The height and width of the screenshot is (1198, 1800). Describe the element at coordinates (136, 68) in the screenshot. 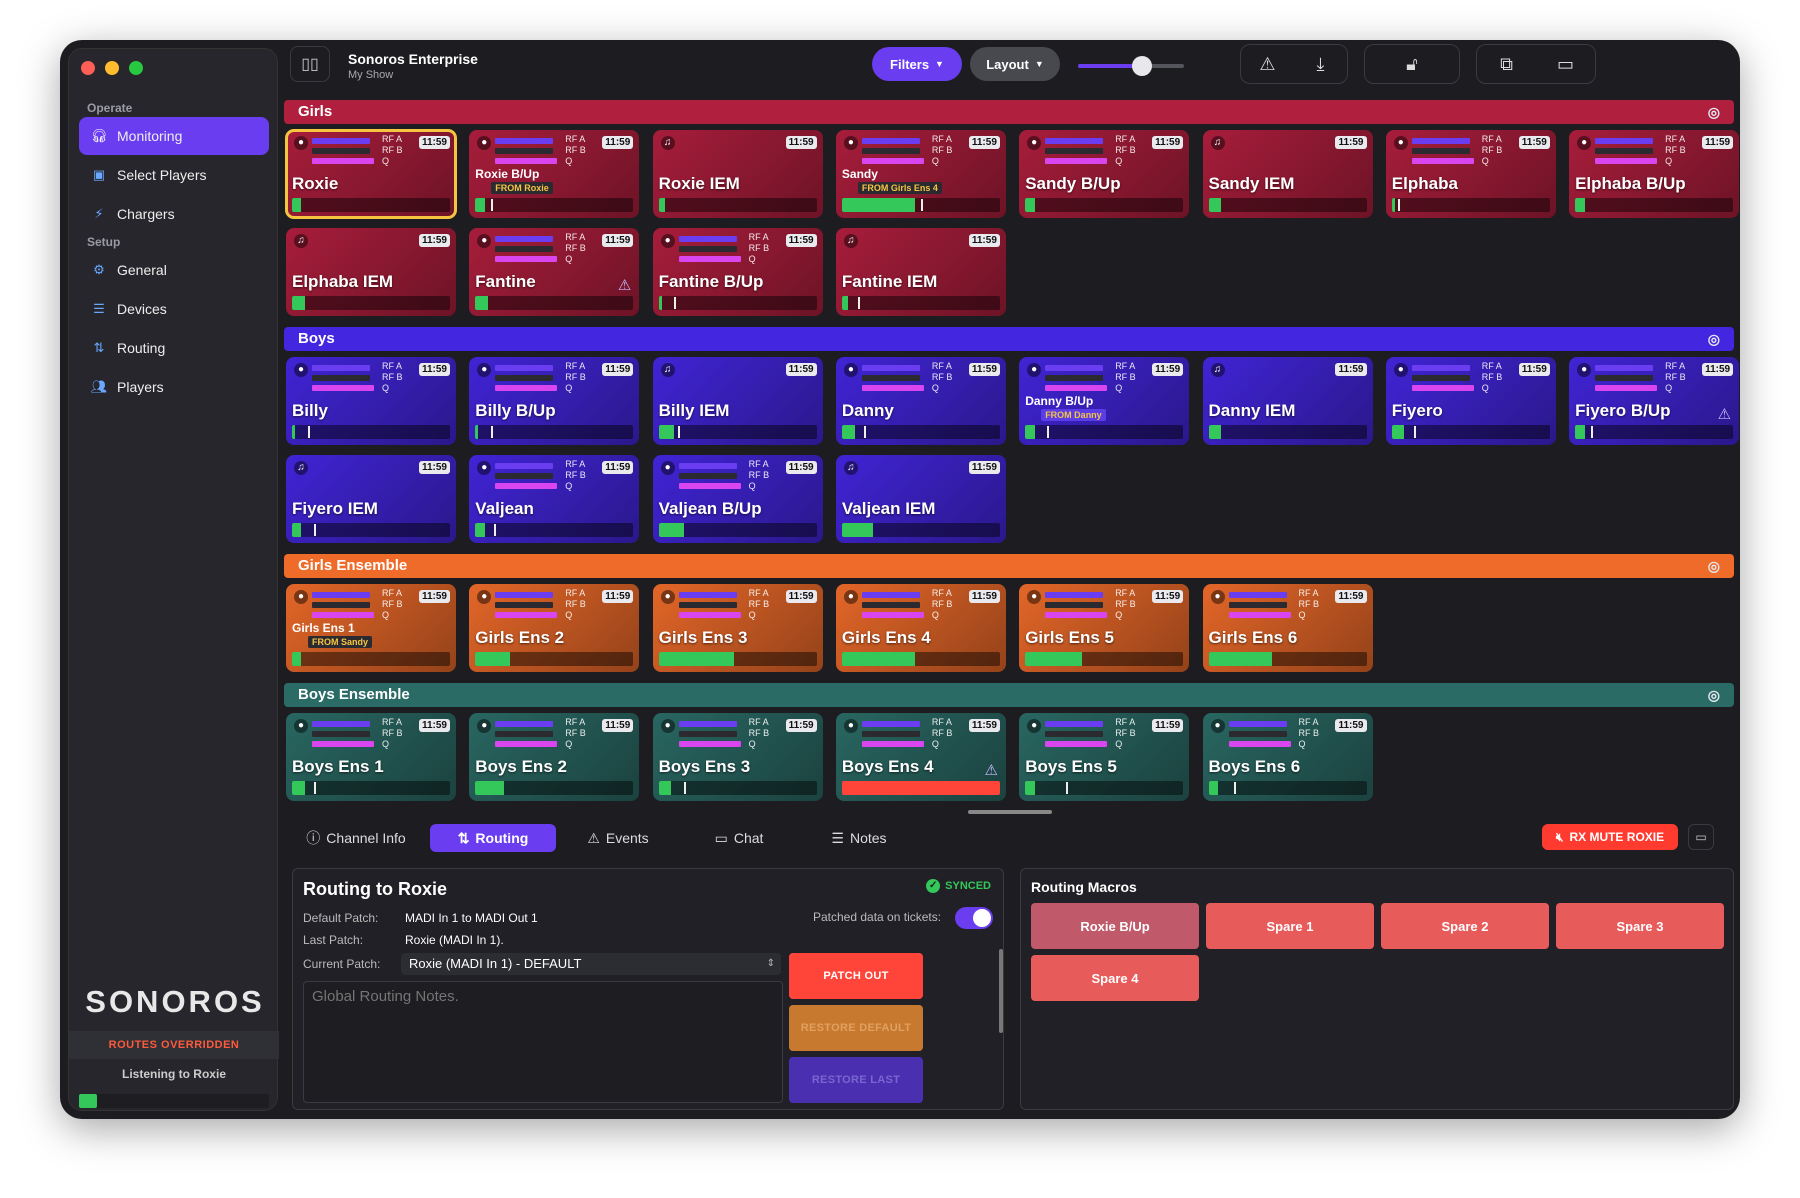

I see `zoom-window-button` at that location.